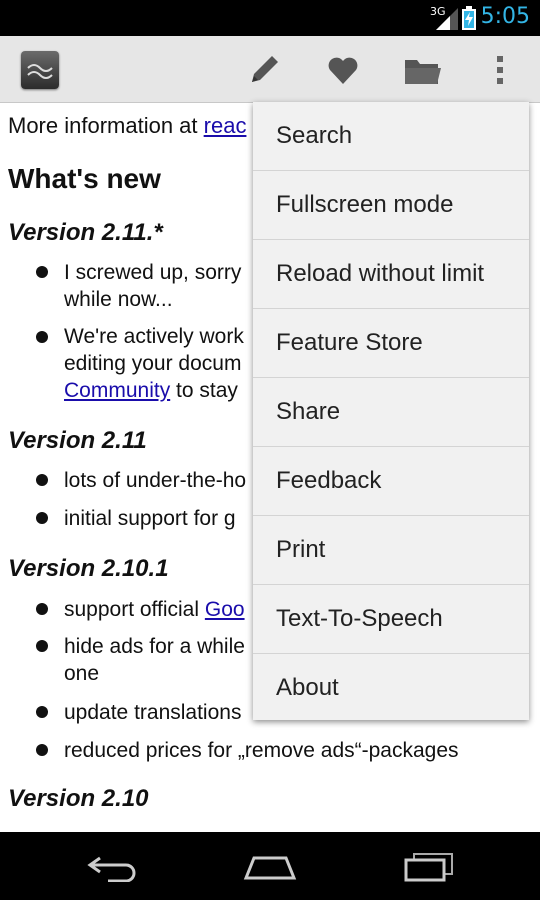 This screenshot has height=900, width=540. I want to click on version-heading: Version 2.10, so click(78, 798).